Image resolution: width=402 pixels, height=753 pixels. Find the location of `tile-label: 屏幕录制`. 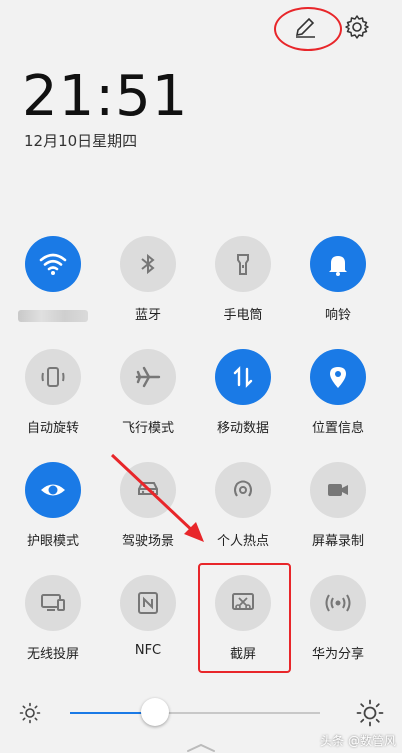

tile-label: 屏幕录制 is located at coordinates (337, 541).